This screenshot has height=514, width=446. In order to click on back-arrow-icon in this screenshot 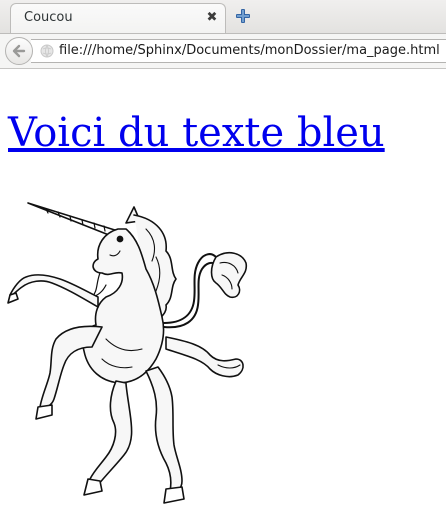, I will do `click(19, 51)`.